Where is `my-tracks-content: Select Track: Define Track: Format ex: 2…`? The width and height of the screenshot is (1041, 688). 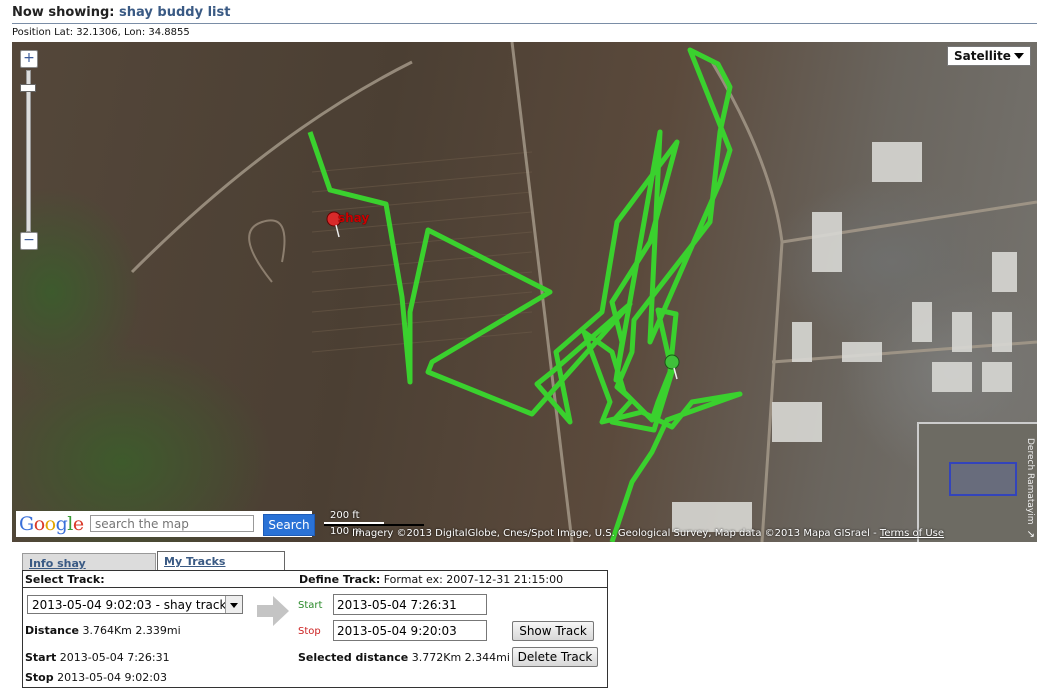
my-tracks-content: Select Track: Define Track: Format ex: 2… is located at coordinates (315, 629).